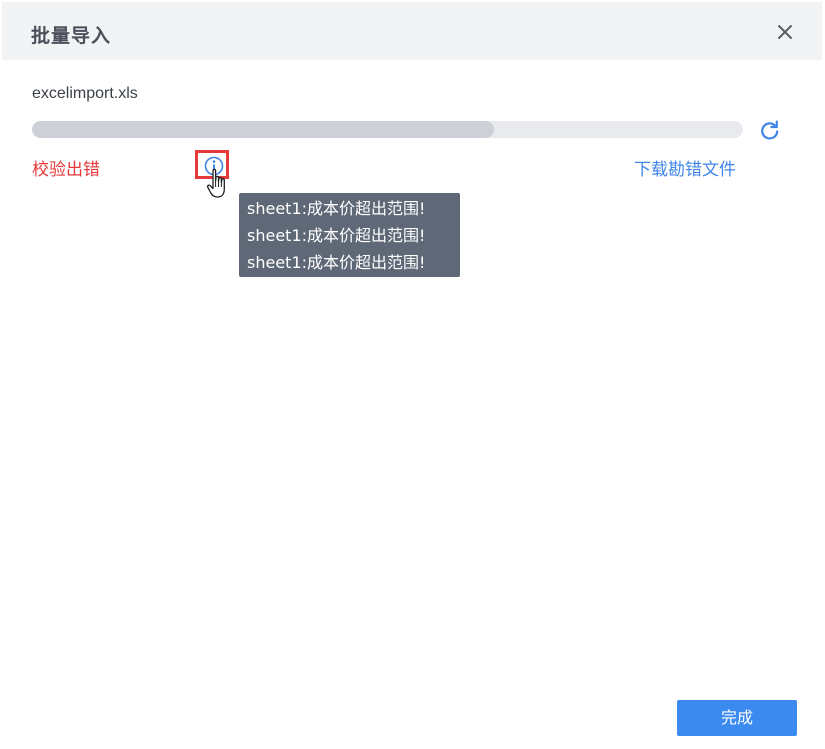 The image size is (825, 749). What do you see at coordinates (770, 131) in the screenshot?
I see `refresh-icon` at bounding box center [770, 131].